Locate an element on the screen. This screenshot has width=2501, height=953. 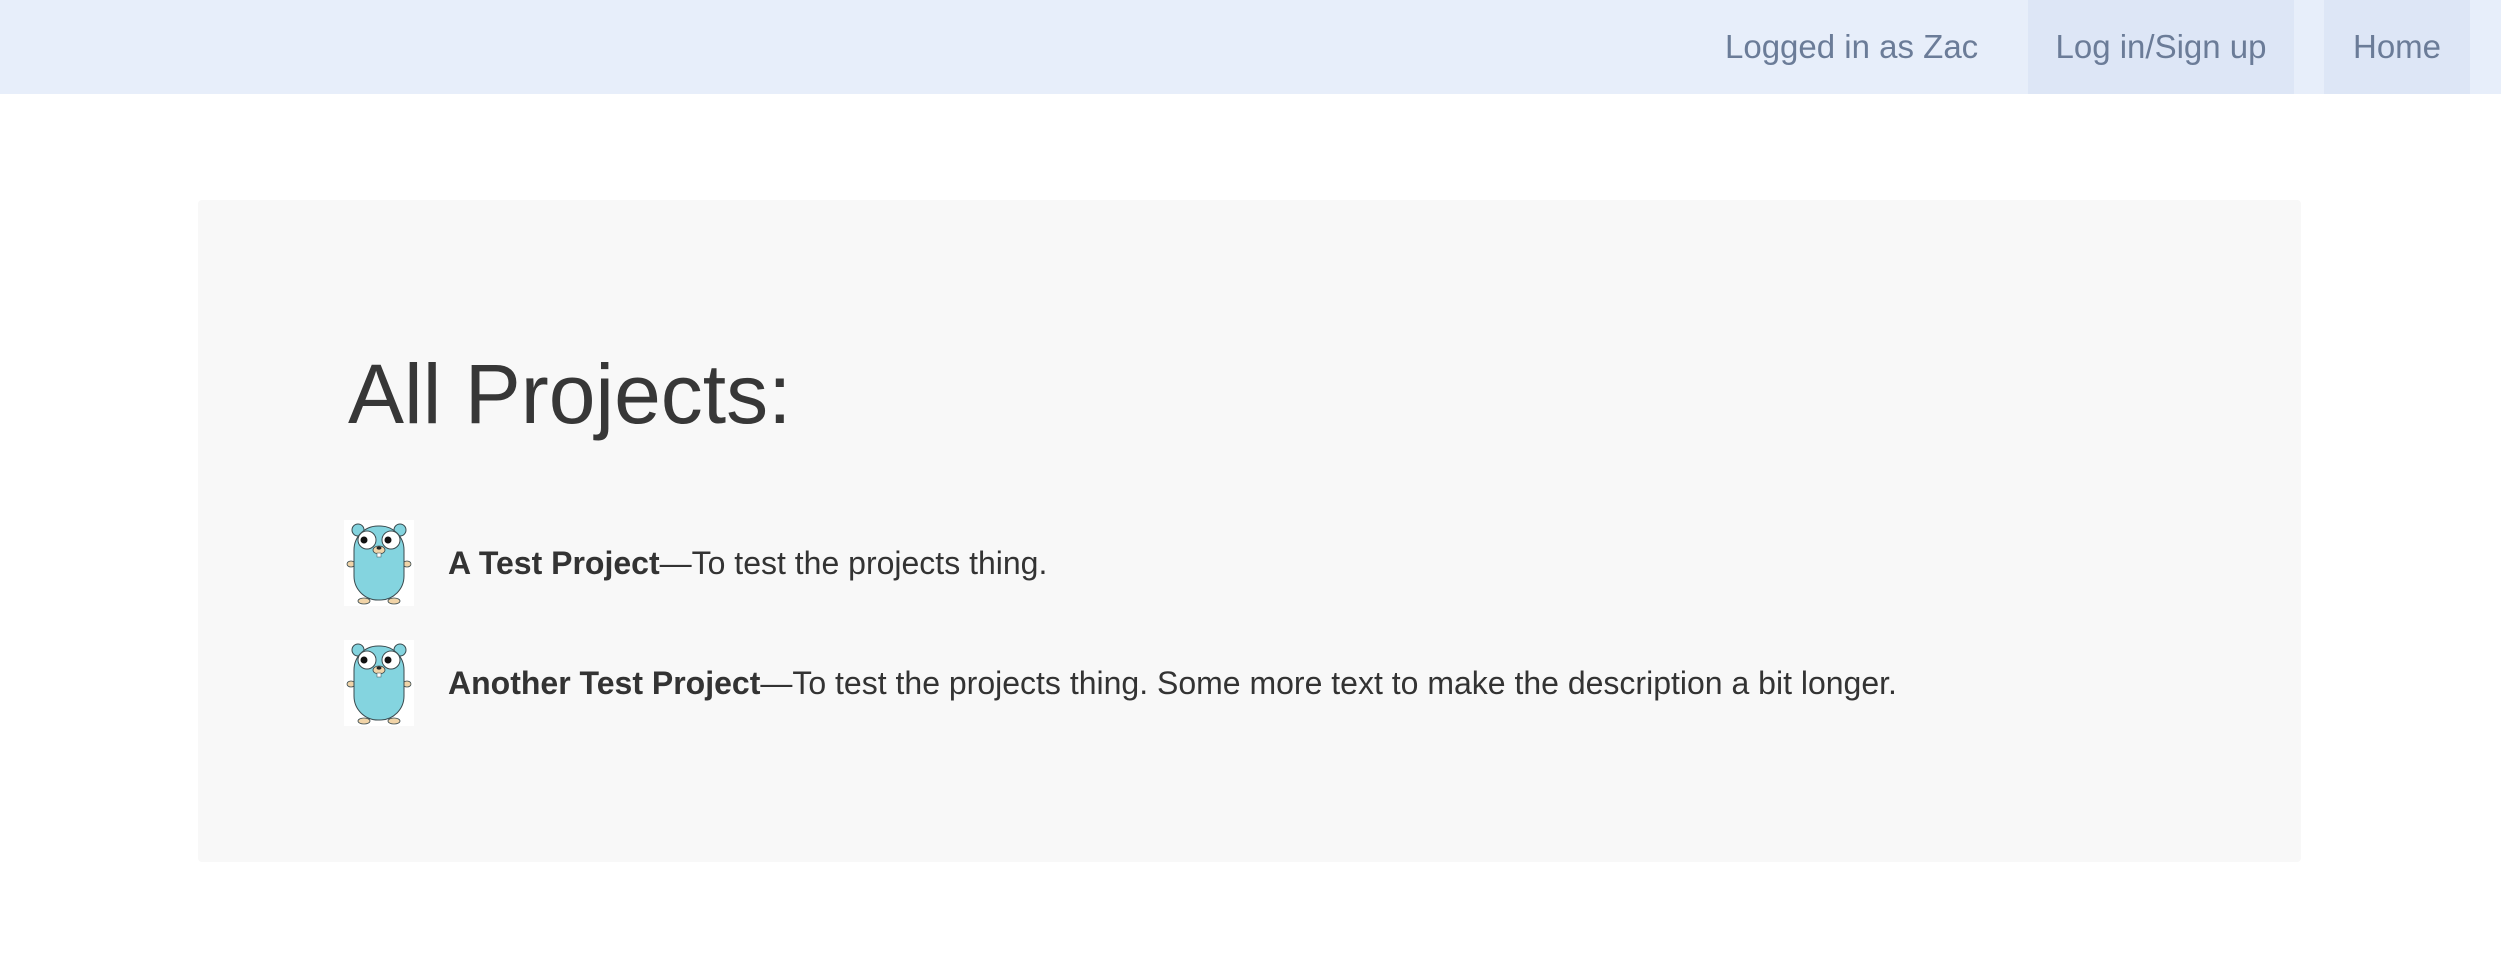
home-button: Home is located at coordinates (2397, 47).